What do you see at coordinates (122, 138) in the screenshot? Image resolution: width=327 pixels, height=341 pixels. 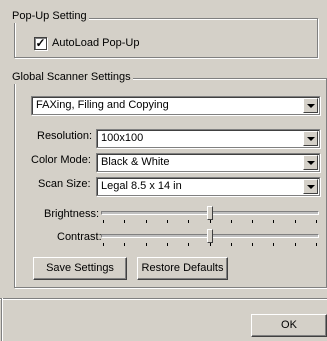 I see `resolution-value: 100x100` at bounding box center [122, 138].